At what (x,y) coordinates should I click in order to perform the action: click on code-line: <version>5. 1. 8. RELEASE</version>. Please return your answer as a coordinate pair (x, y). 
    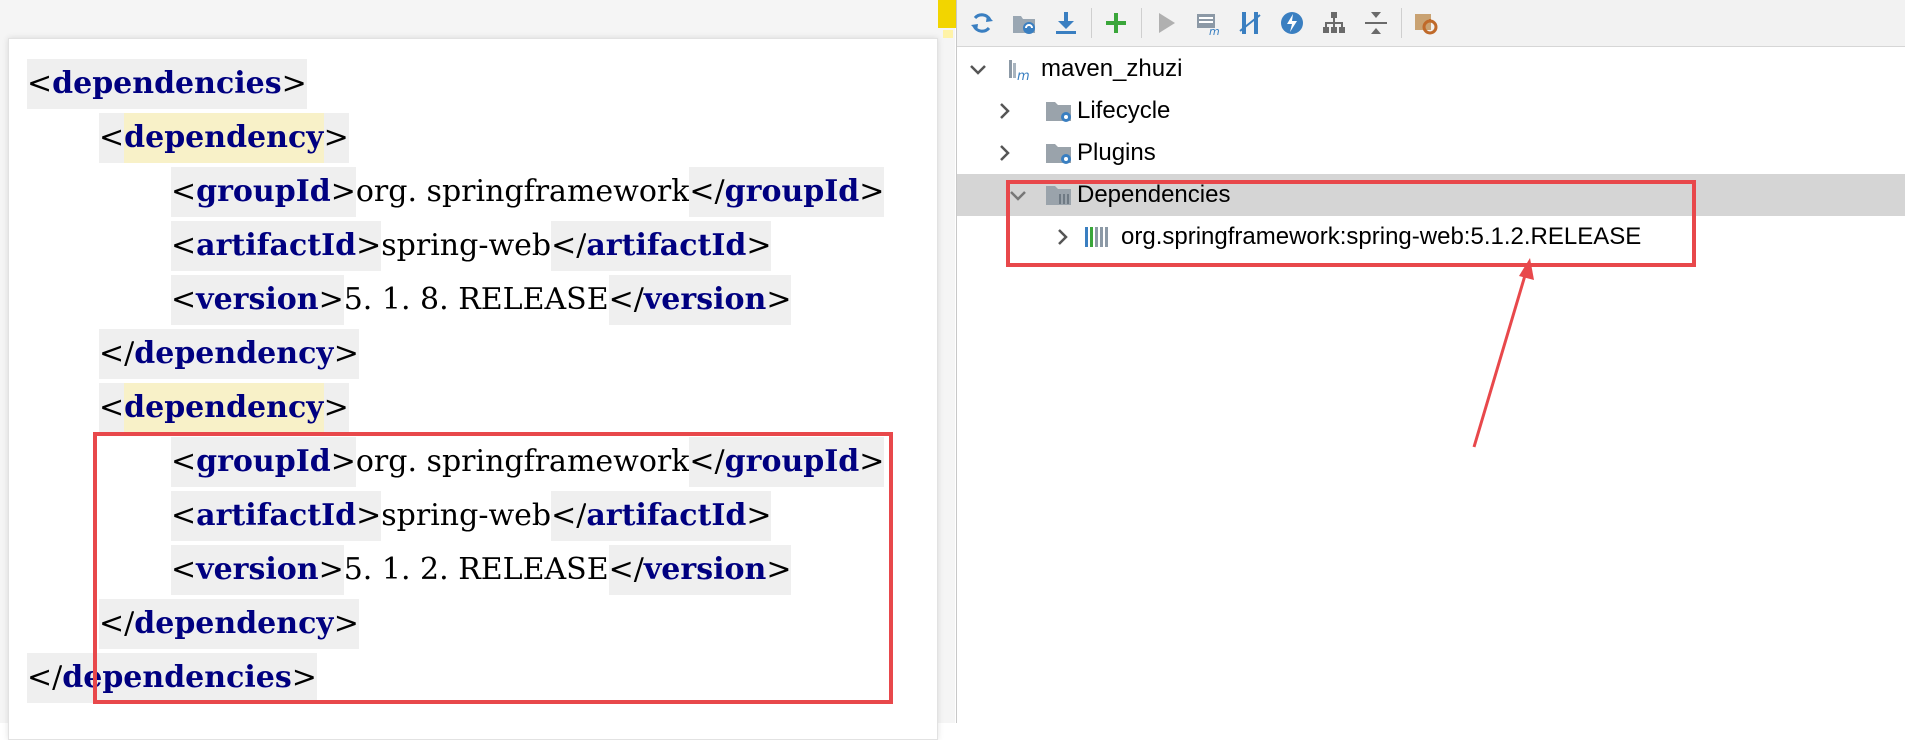
    Looking at the image, I should click on (481, 300).